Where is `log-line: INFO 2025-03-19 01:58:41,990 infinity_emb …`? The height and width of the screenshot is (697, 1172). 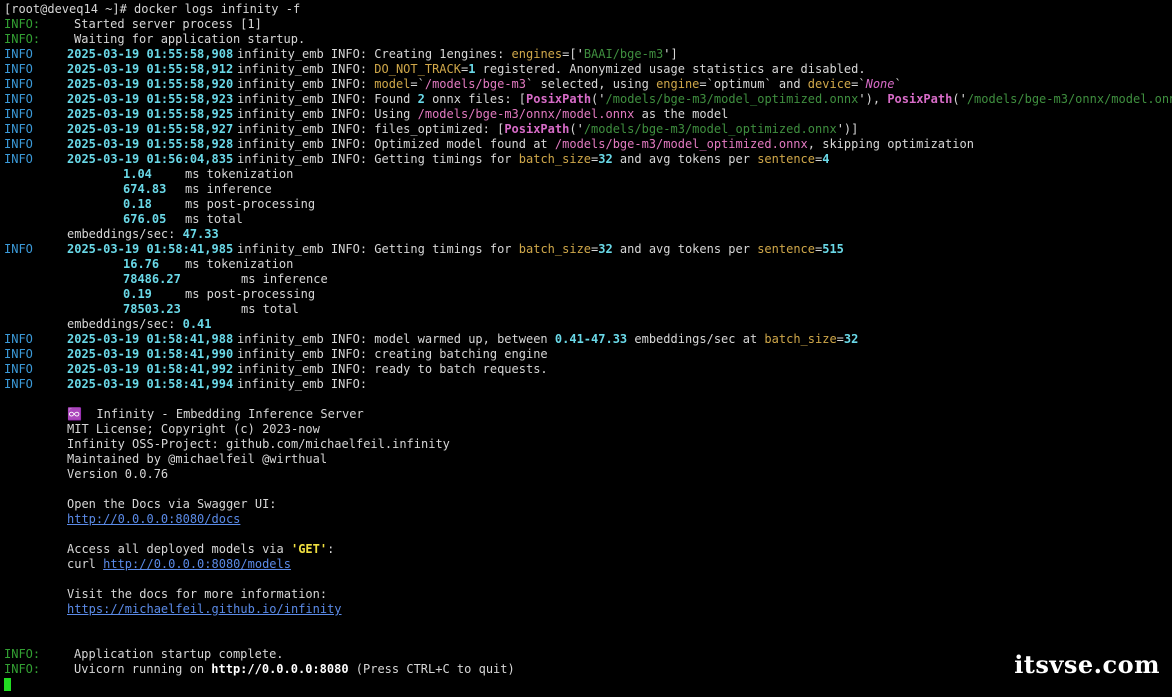
log-line: INFO 2025-03-19 01:58:41,990 infinity_emb … is located at coordinates (588, 354).